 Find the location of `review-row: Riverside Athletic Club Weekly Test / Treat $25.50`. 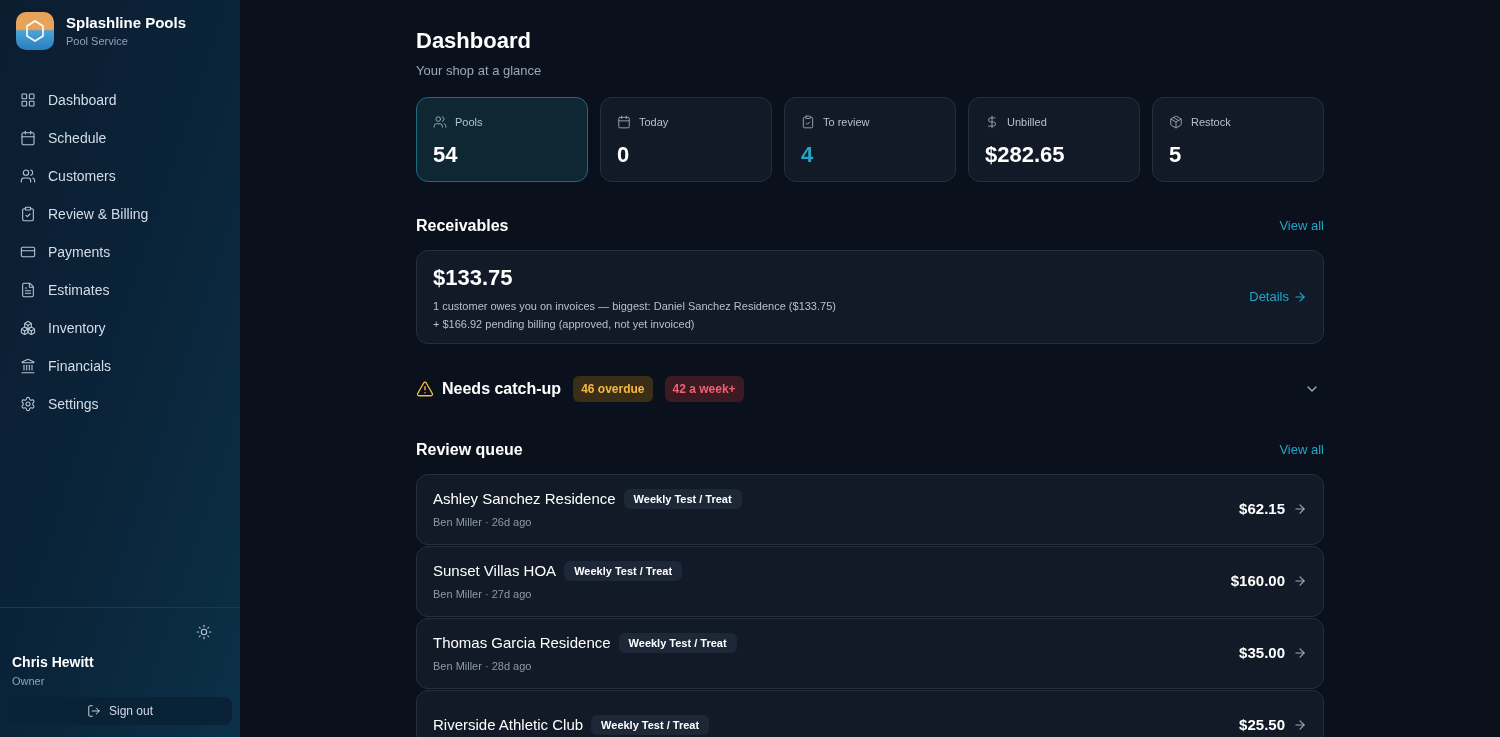

review-row: Riverside Athletic Club Weekly Test / Treat $25.50 is located at coordinates (870, 713).